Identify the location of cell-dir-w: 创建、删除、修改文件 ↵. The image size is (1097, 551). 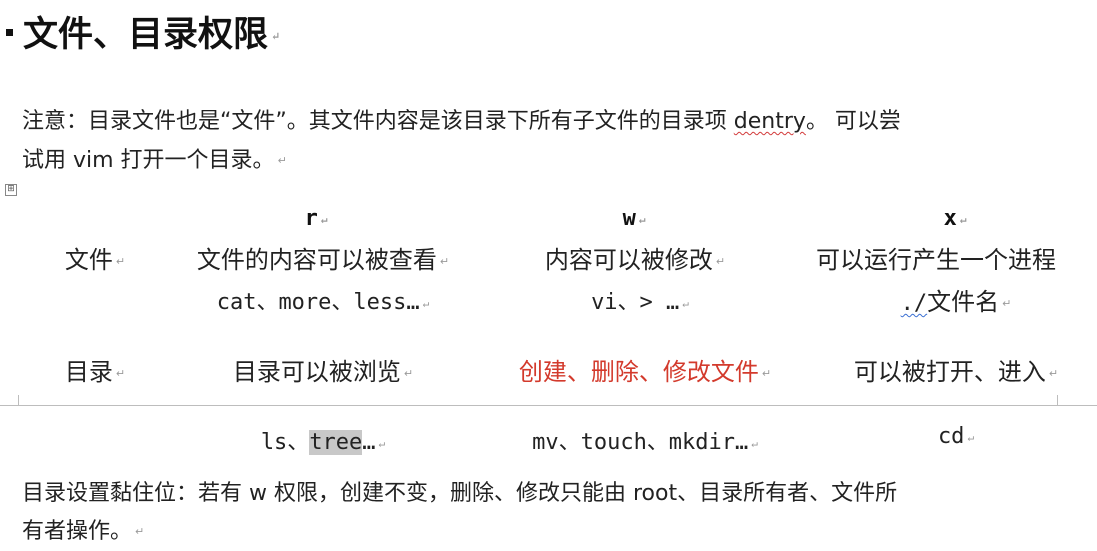
(645, 369).